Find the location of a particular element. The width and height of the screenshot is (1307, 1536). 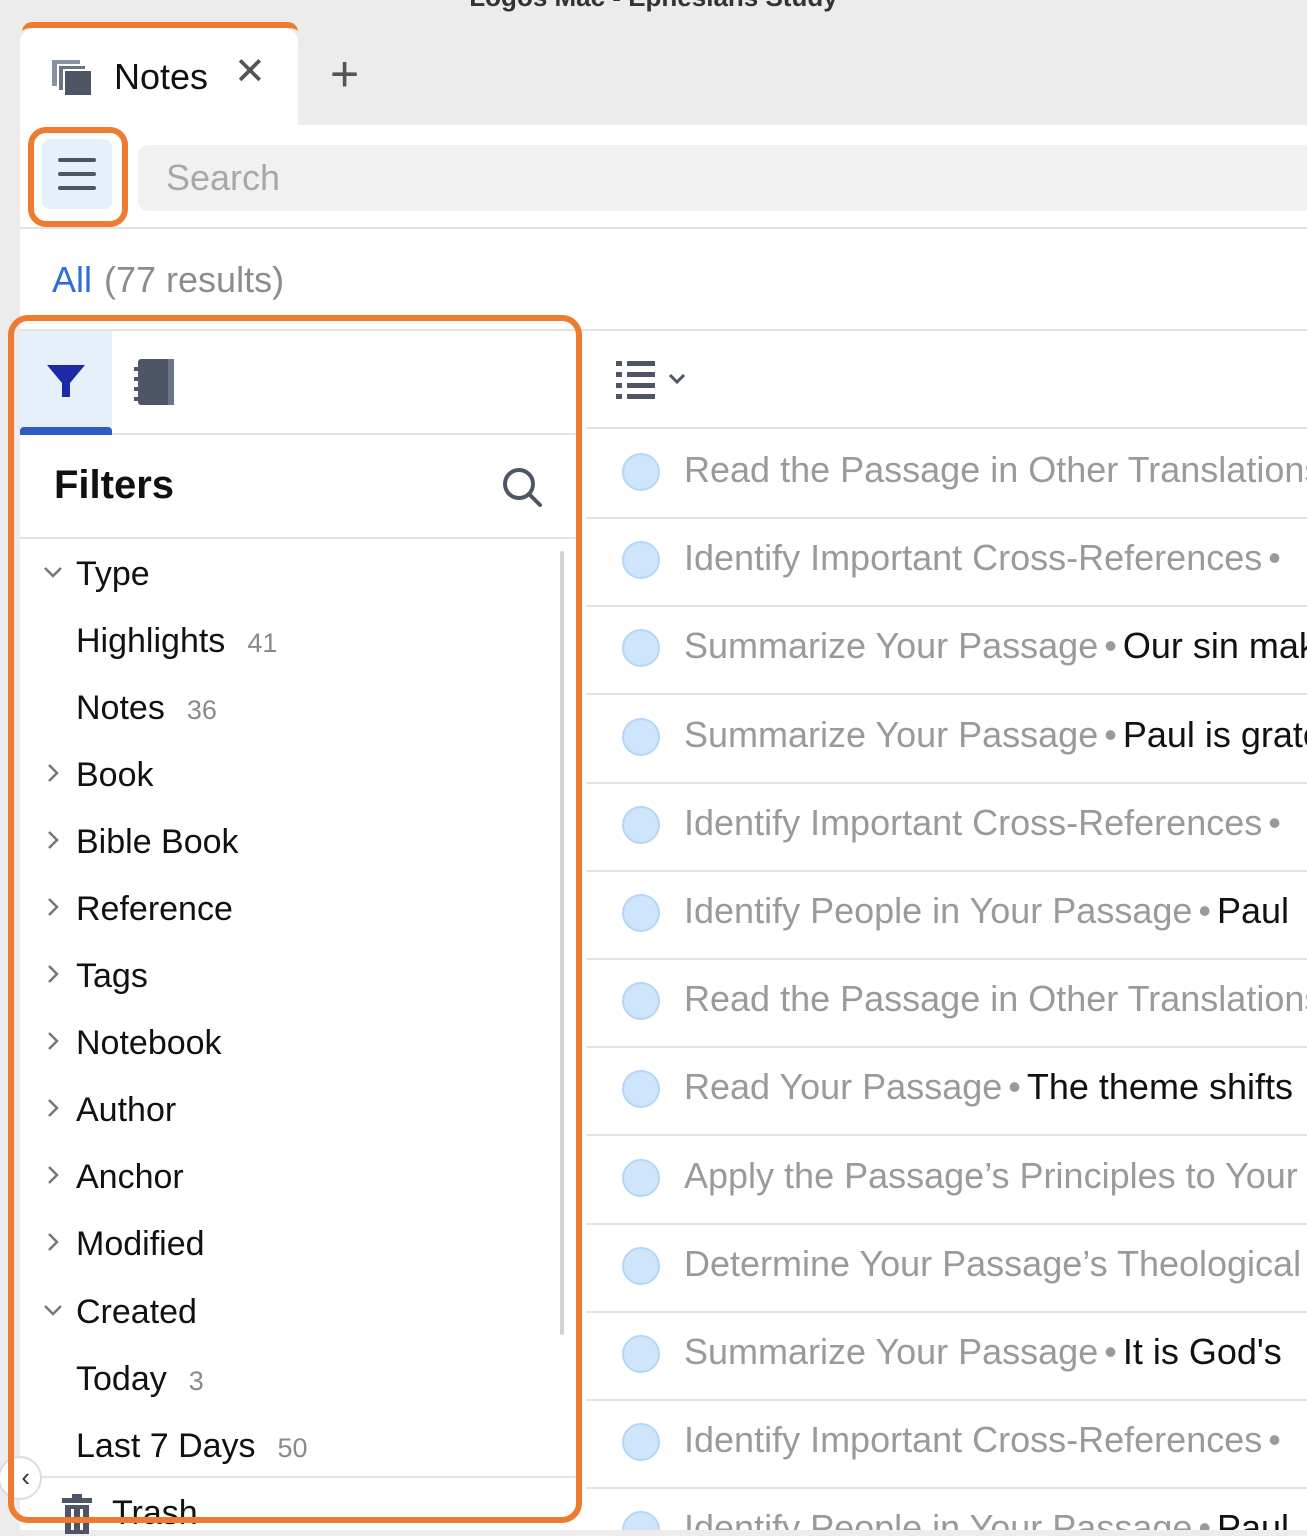

list-toolbar is located at coordinates (946, 380).